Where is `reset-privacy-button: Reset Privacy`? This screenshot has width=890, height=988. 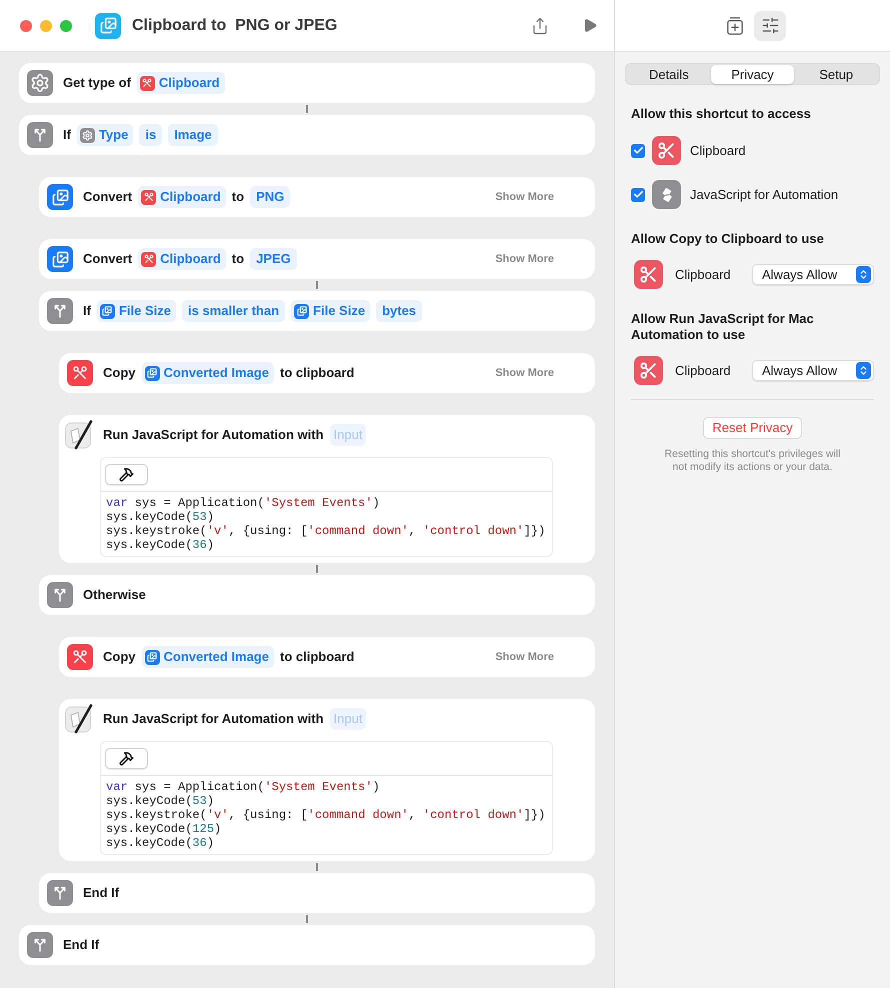 reset-privacy-button: Reset Privacy is located at coordinates (752, 428).